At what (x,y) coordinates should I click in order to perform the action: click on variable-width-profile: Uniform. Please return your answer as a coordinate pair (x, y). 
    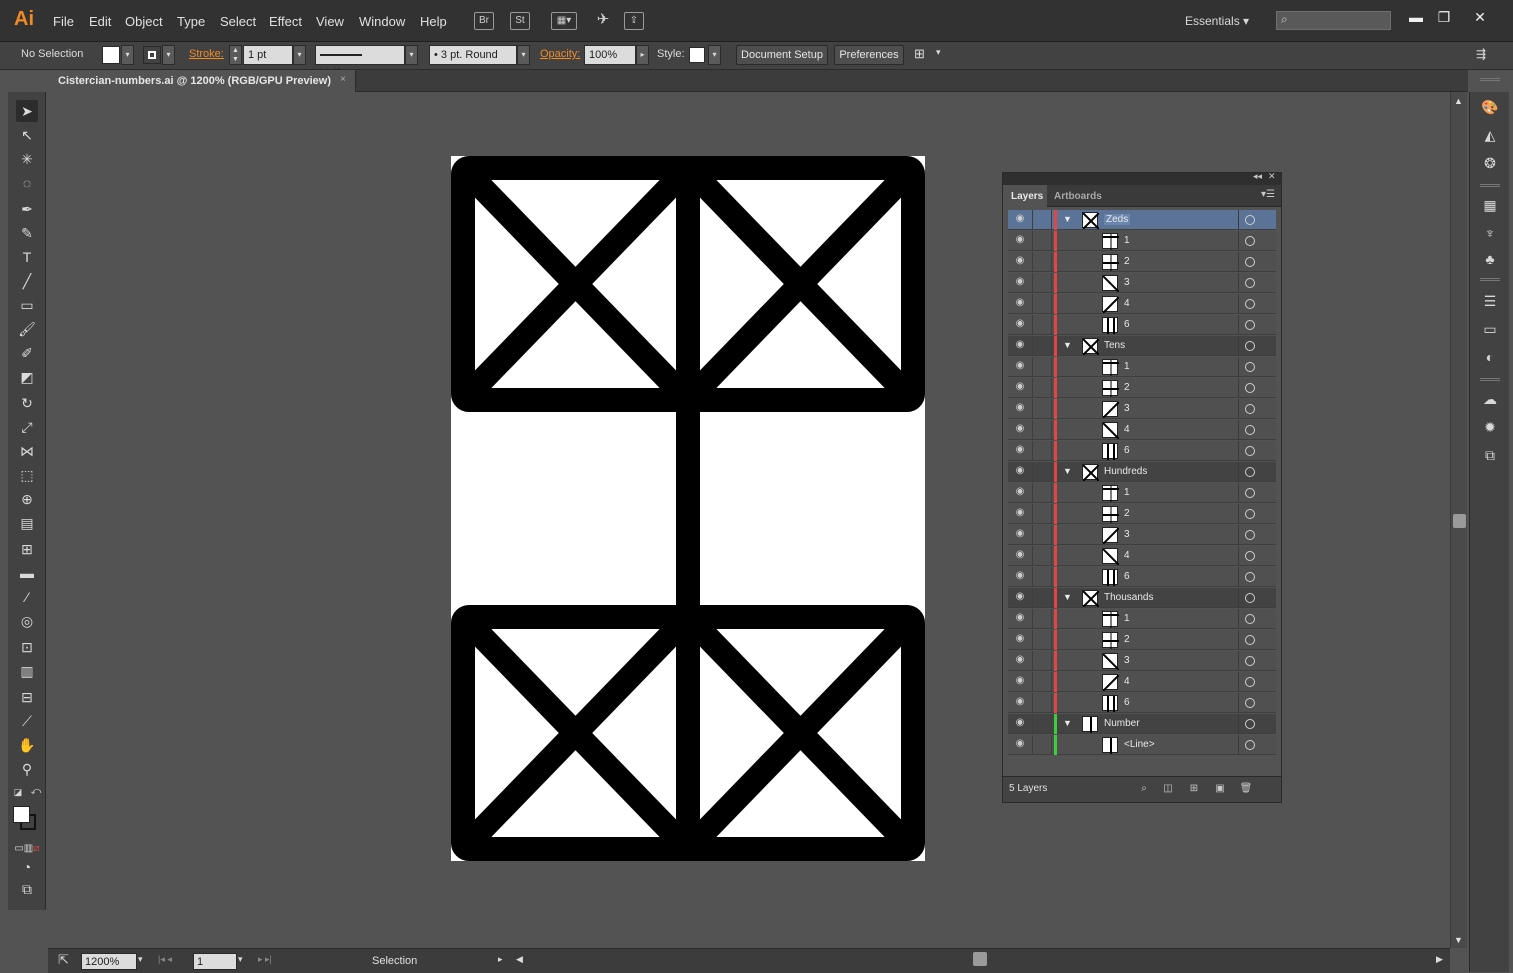
    Looking at the image, I should click on (360, 62).